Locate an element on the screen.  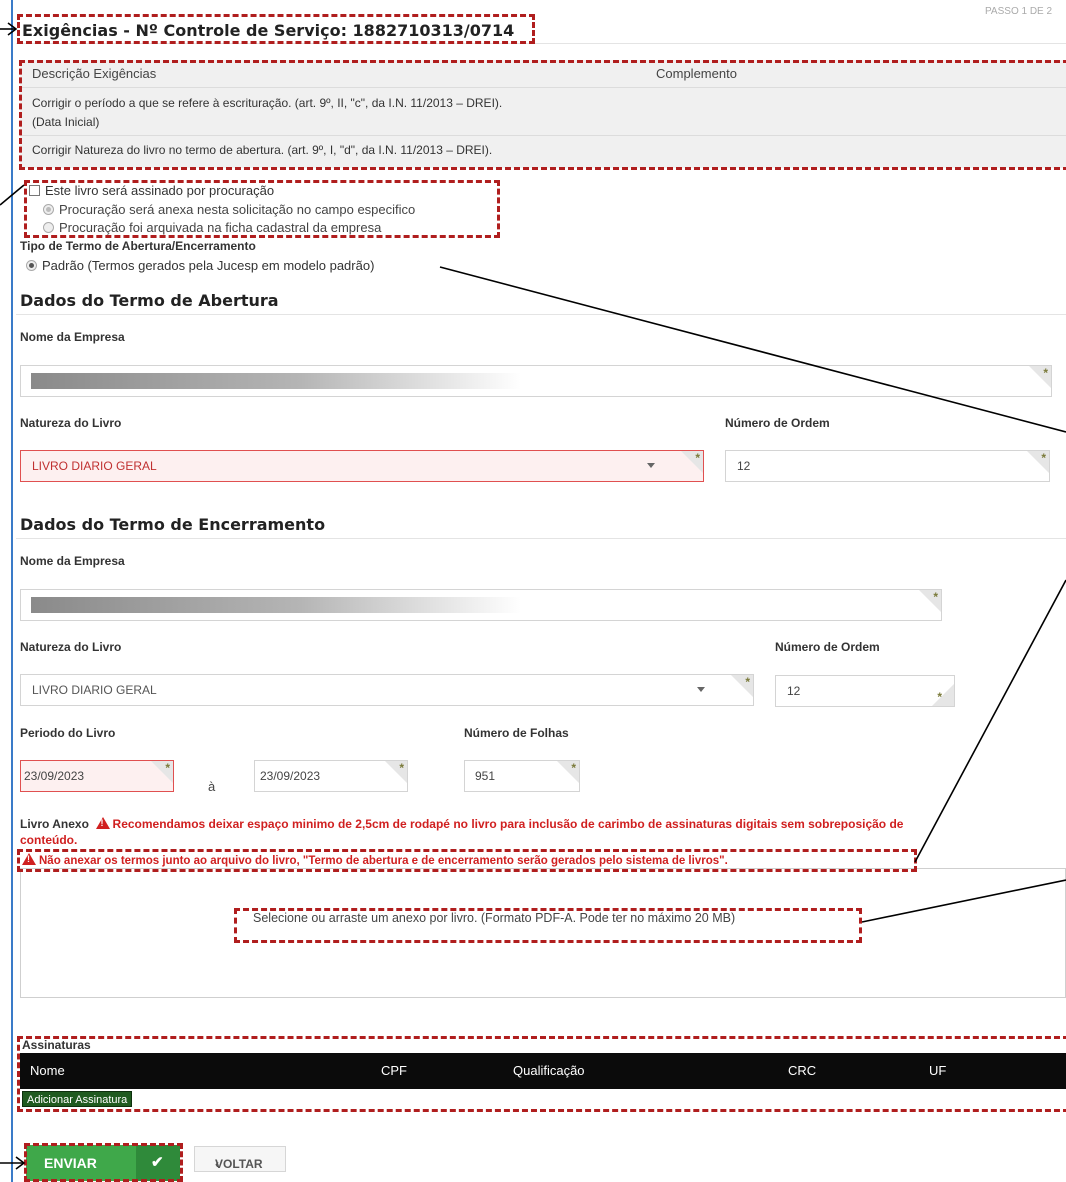
opening-company-label: Nome da Empresa is located at coordinates (72, 337).